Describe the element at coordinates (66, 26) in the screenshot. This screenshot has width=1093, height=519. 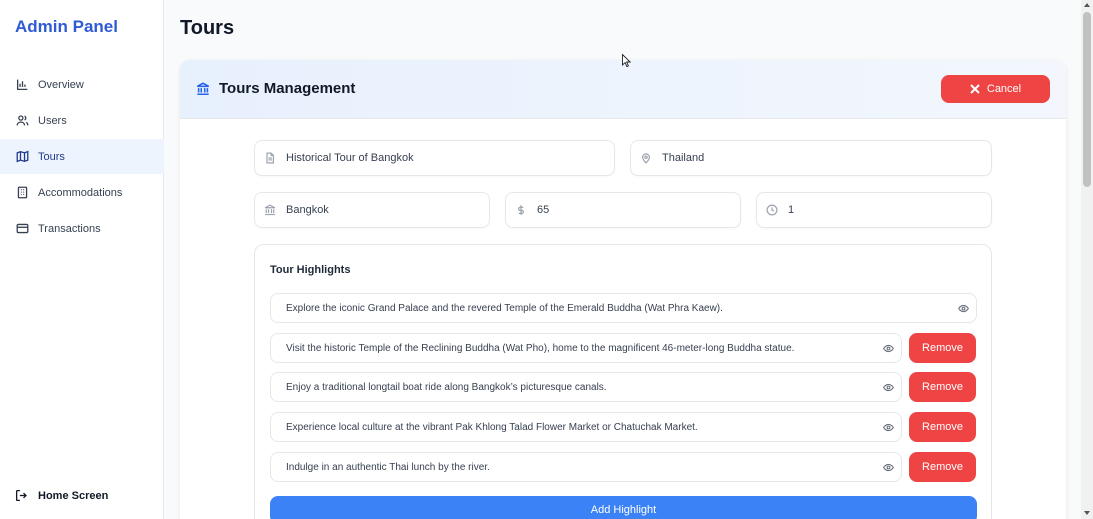
I see `brand-title: Admin Panel` at that location.